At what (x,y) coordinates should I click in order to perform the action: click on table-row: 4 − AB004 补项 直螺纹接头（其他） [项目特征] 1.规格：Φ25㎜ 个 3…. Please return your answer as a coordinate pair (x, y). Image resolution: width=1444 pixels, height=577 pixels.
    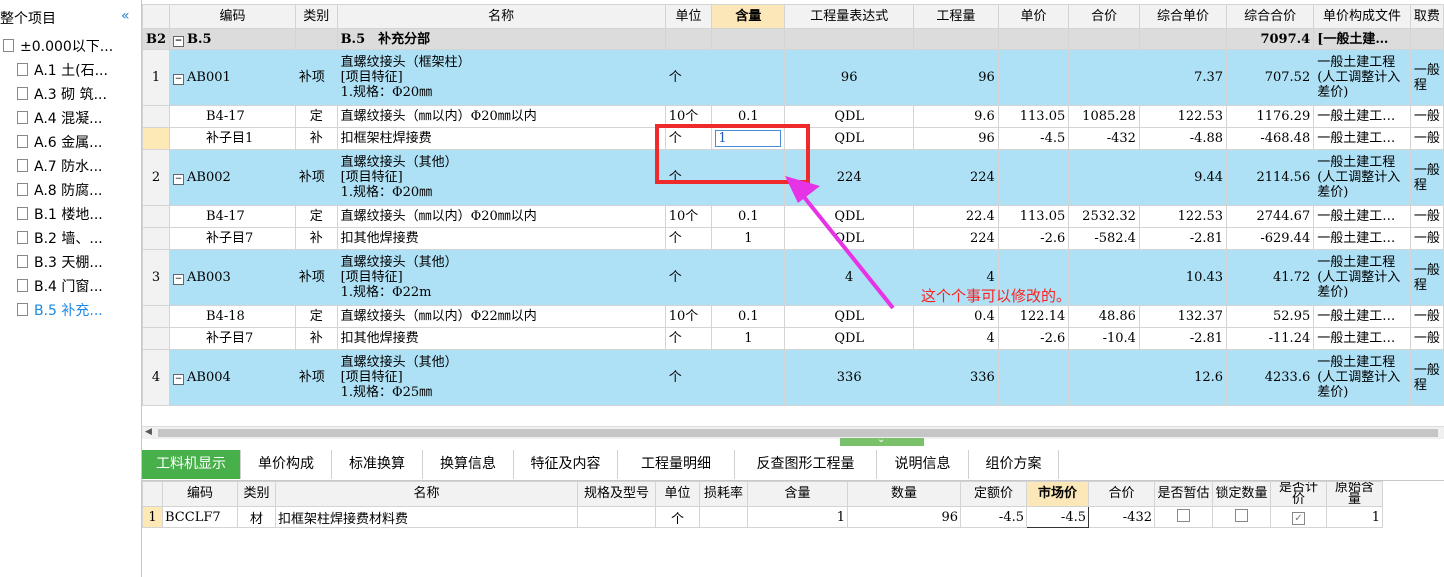
    Looking at the image, I should click on (793, 377).